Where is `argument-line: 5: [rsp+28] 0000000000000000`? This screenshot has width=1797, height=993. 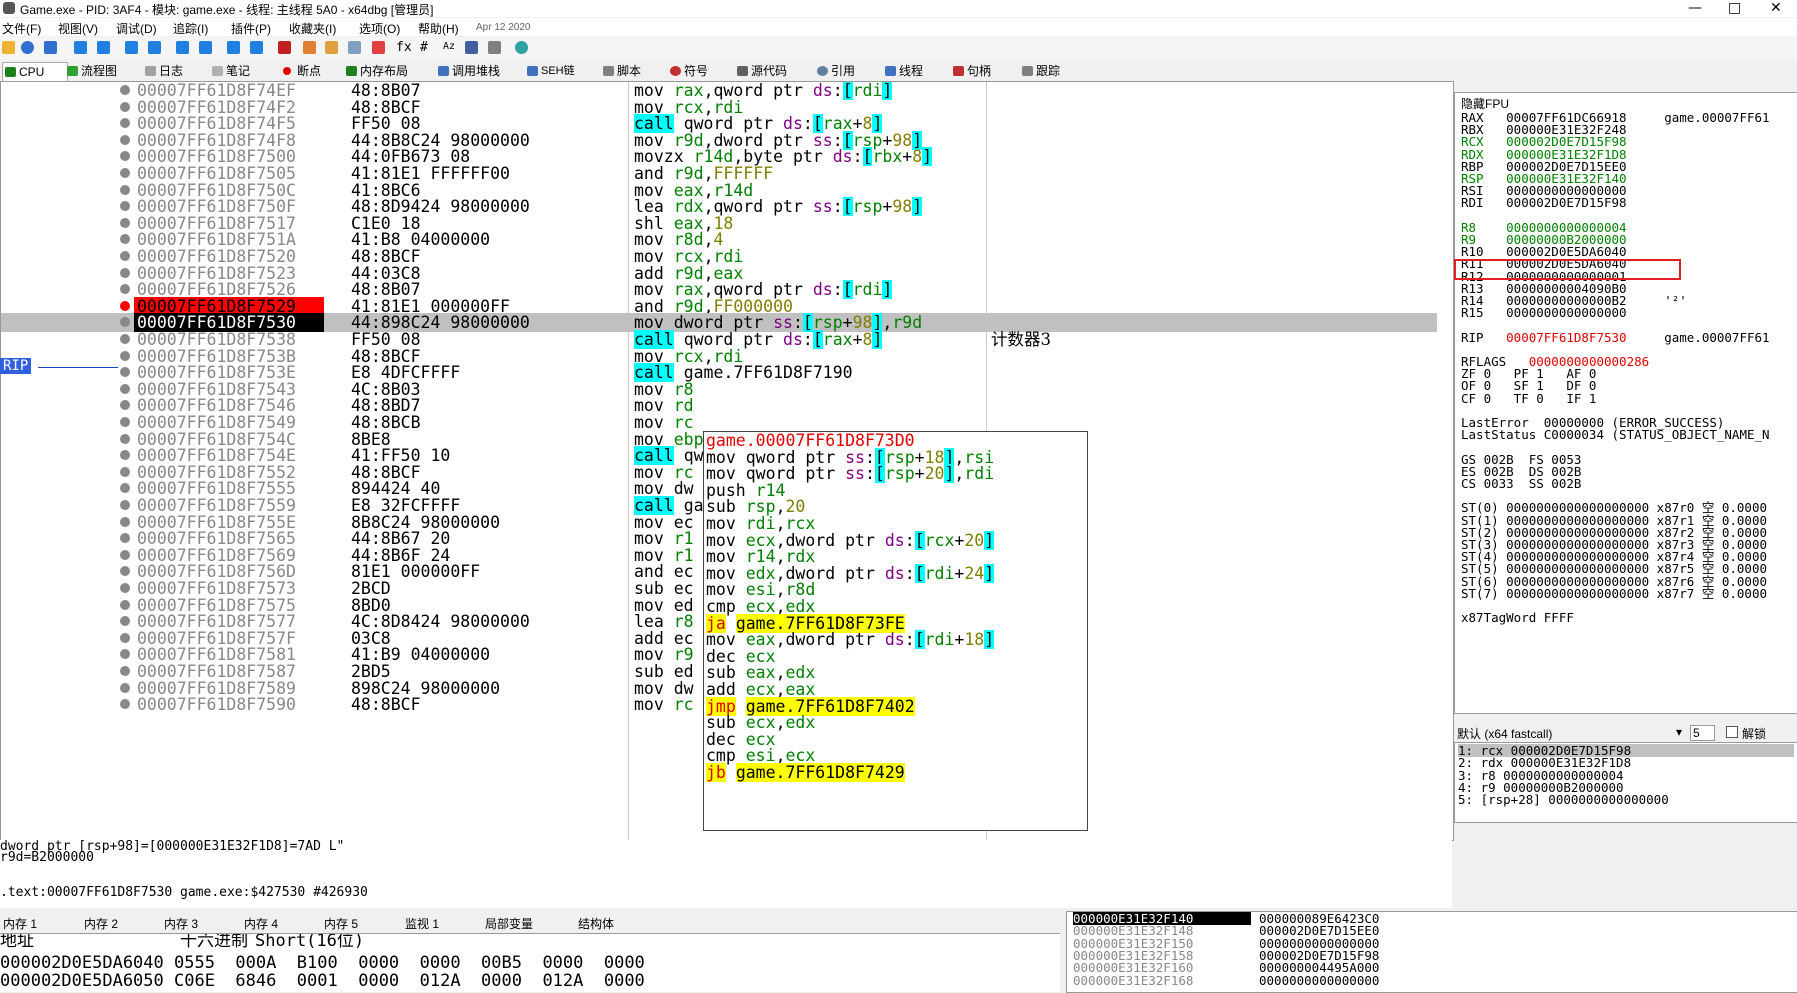 argument-line: 5: [rsp+28] 0000000000000000 is located at coordinates (1563, 799).